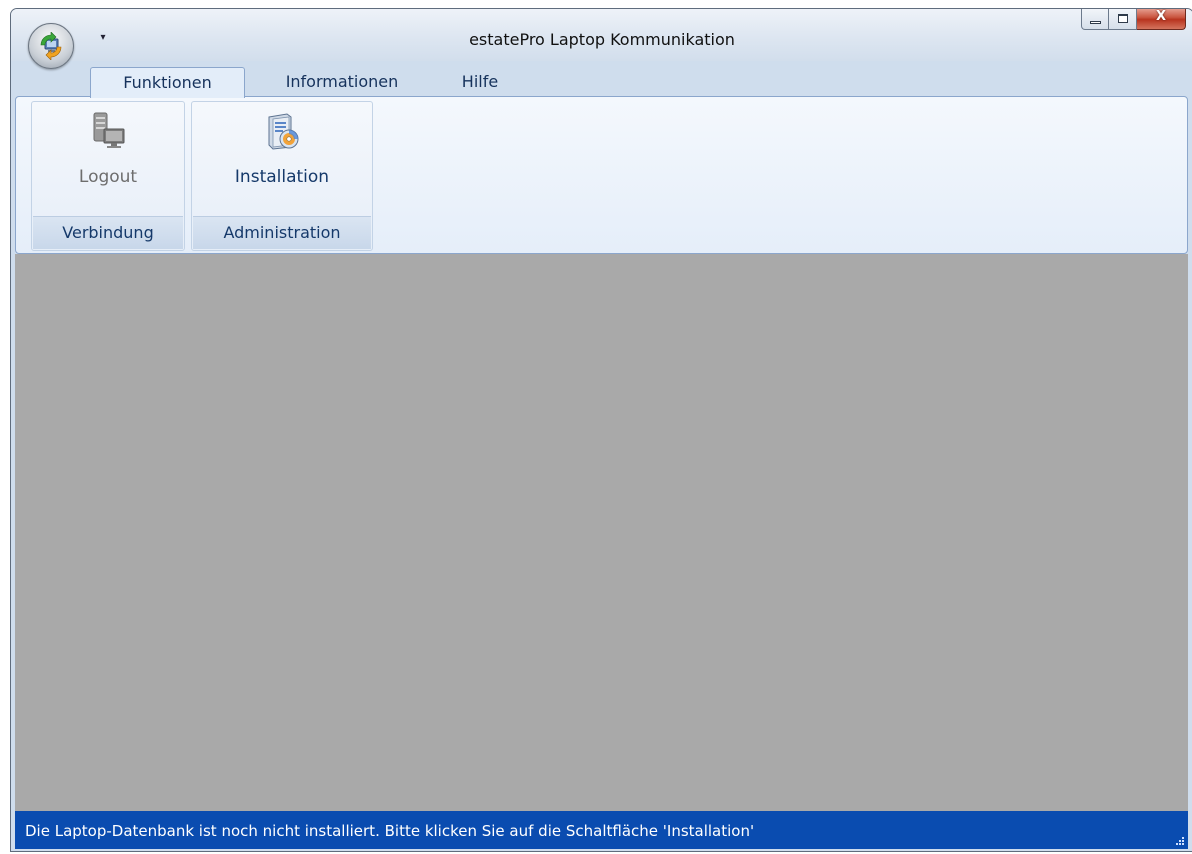 This screenshot has height=854, width=1192. Describe the element at coordinates (602, 39) in the screenshot. I see `window-title: estatePro Laptop Kommunikation` at that location.